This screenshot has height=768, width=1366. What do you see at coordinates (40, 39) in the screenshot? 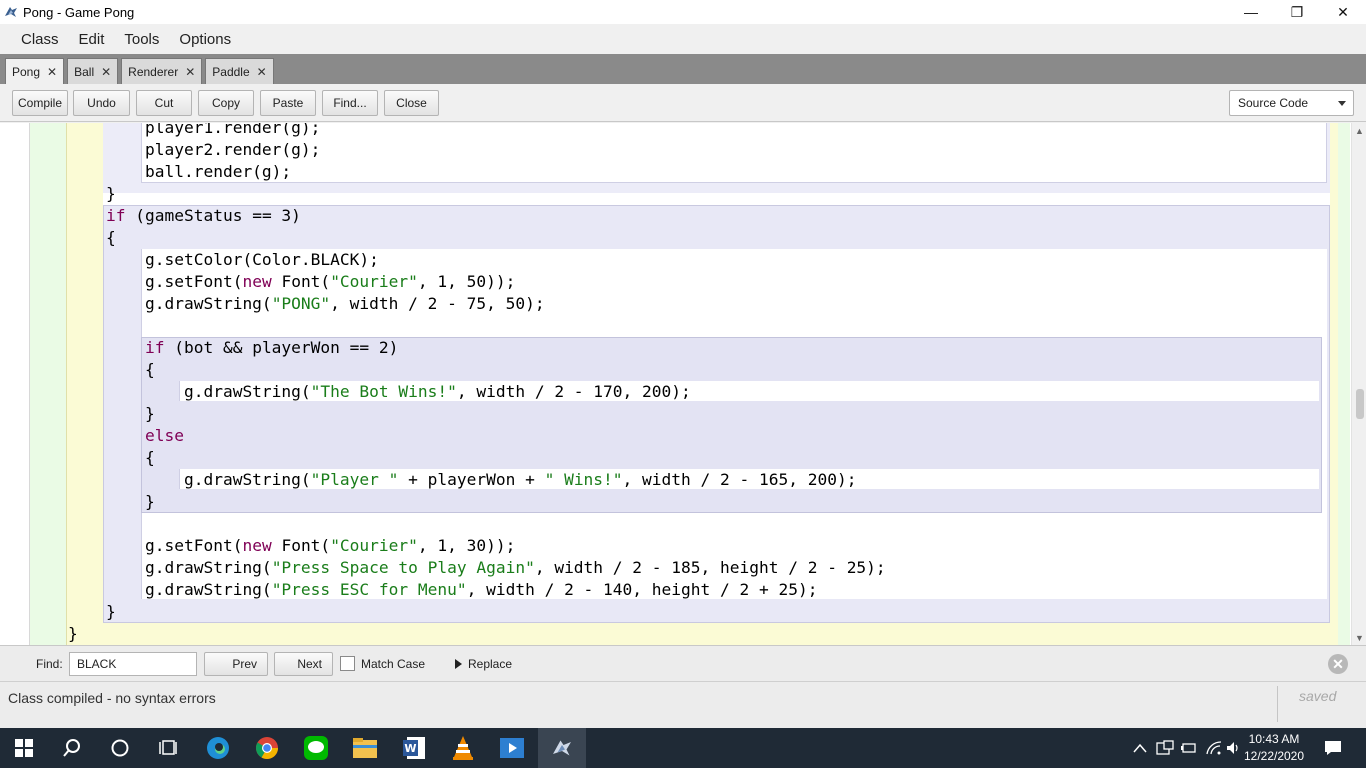
I see `menu-class: Class` at bounding box center [40, 39].